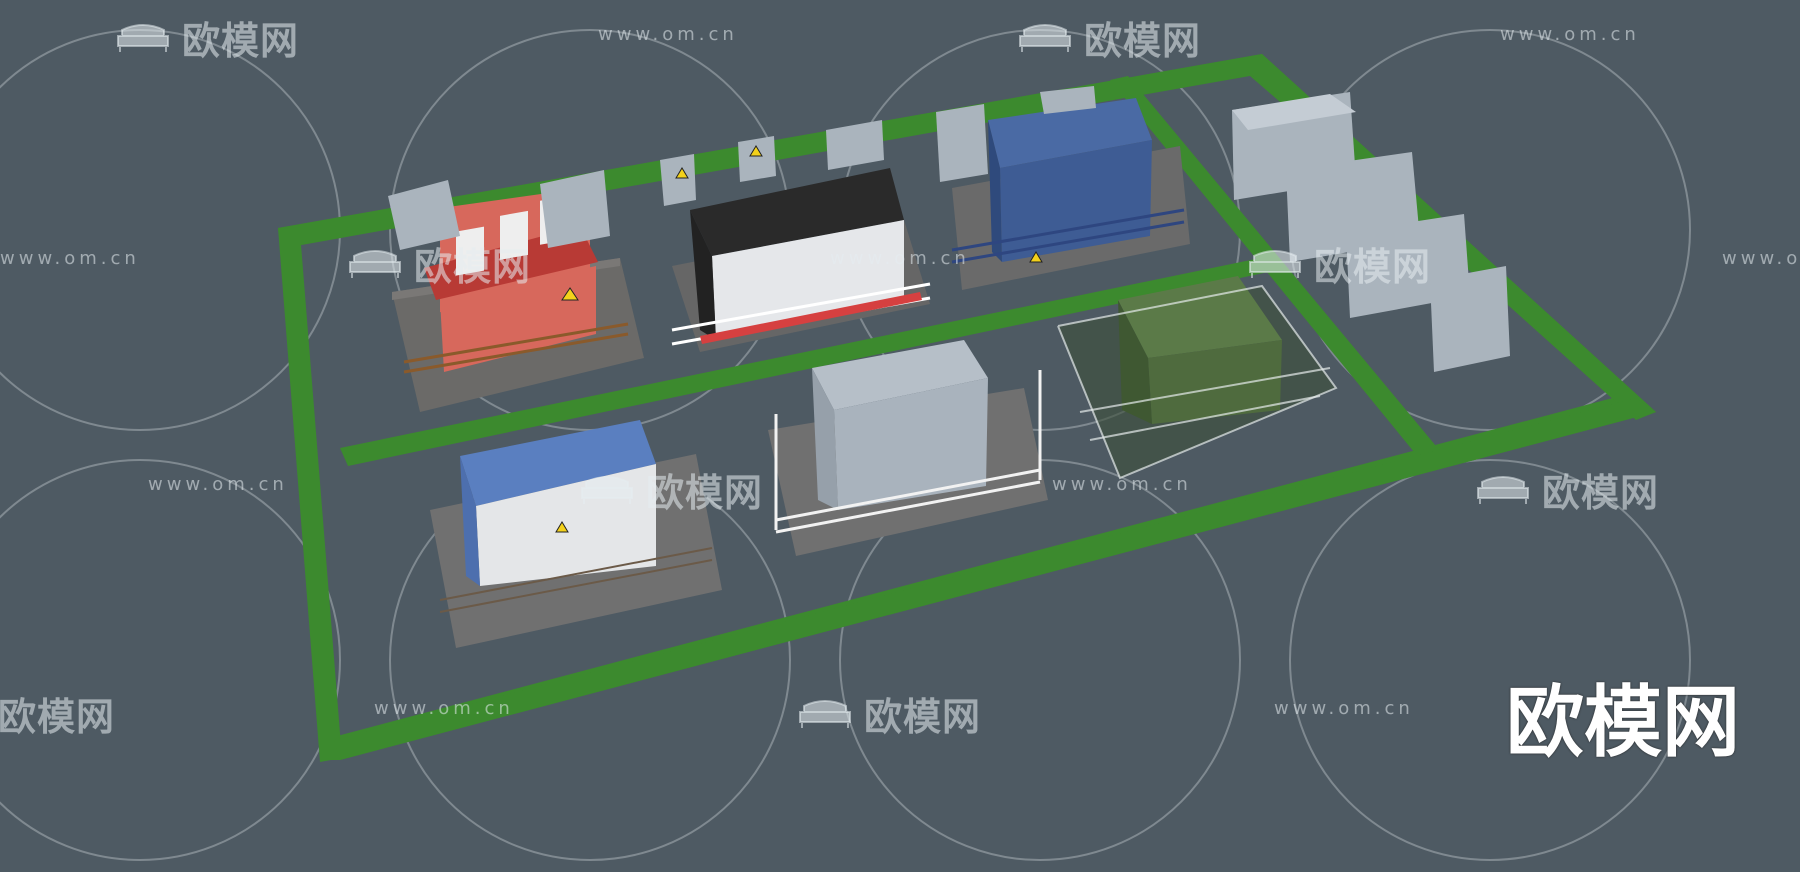  Describe the element at coordinates (576, 534) in the screenshot. I see `white-substation` at that location.